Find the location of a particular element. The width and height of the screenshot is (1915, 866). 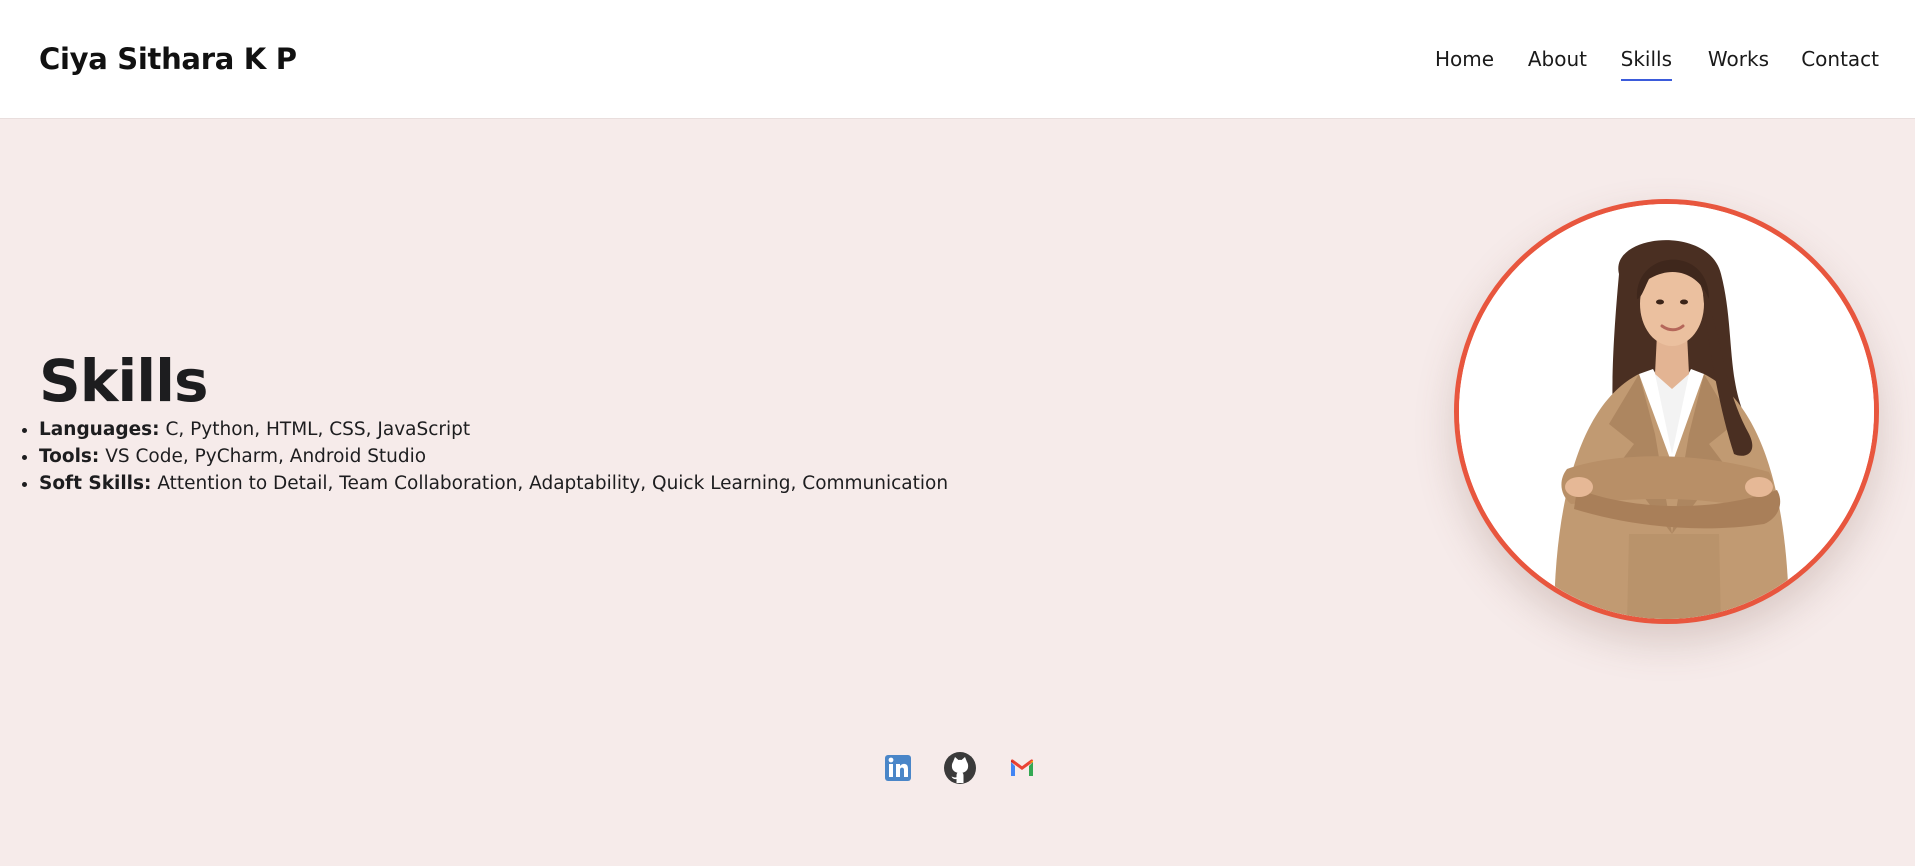

skill-item-tools: Tools: VS Code, PyCharm, Android Studio is located at coordinates (493, 456).